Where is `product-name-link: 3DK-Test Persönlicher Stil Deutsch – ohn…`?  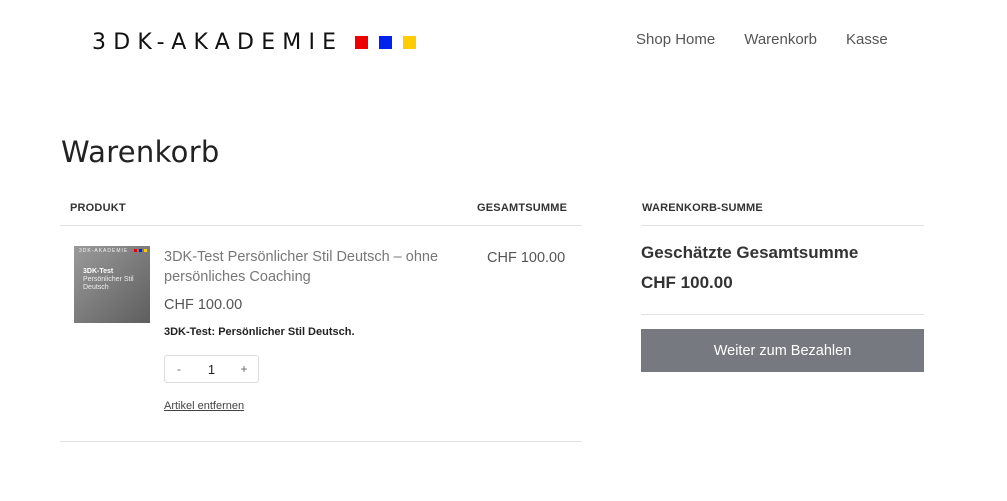 product-name-link: 3DK-Test Persönlicher Stil Deutsch – ohn… is located at coordinates (319, 267).